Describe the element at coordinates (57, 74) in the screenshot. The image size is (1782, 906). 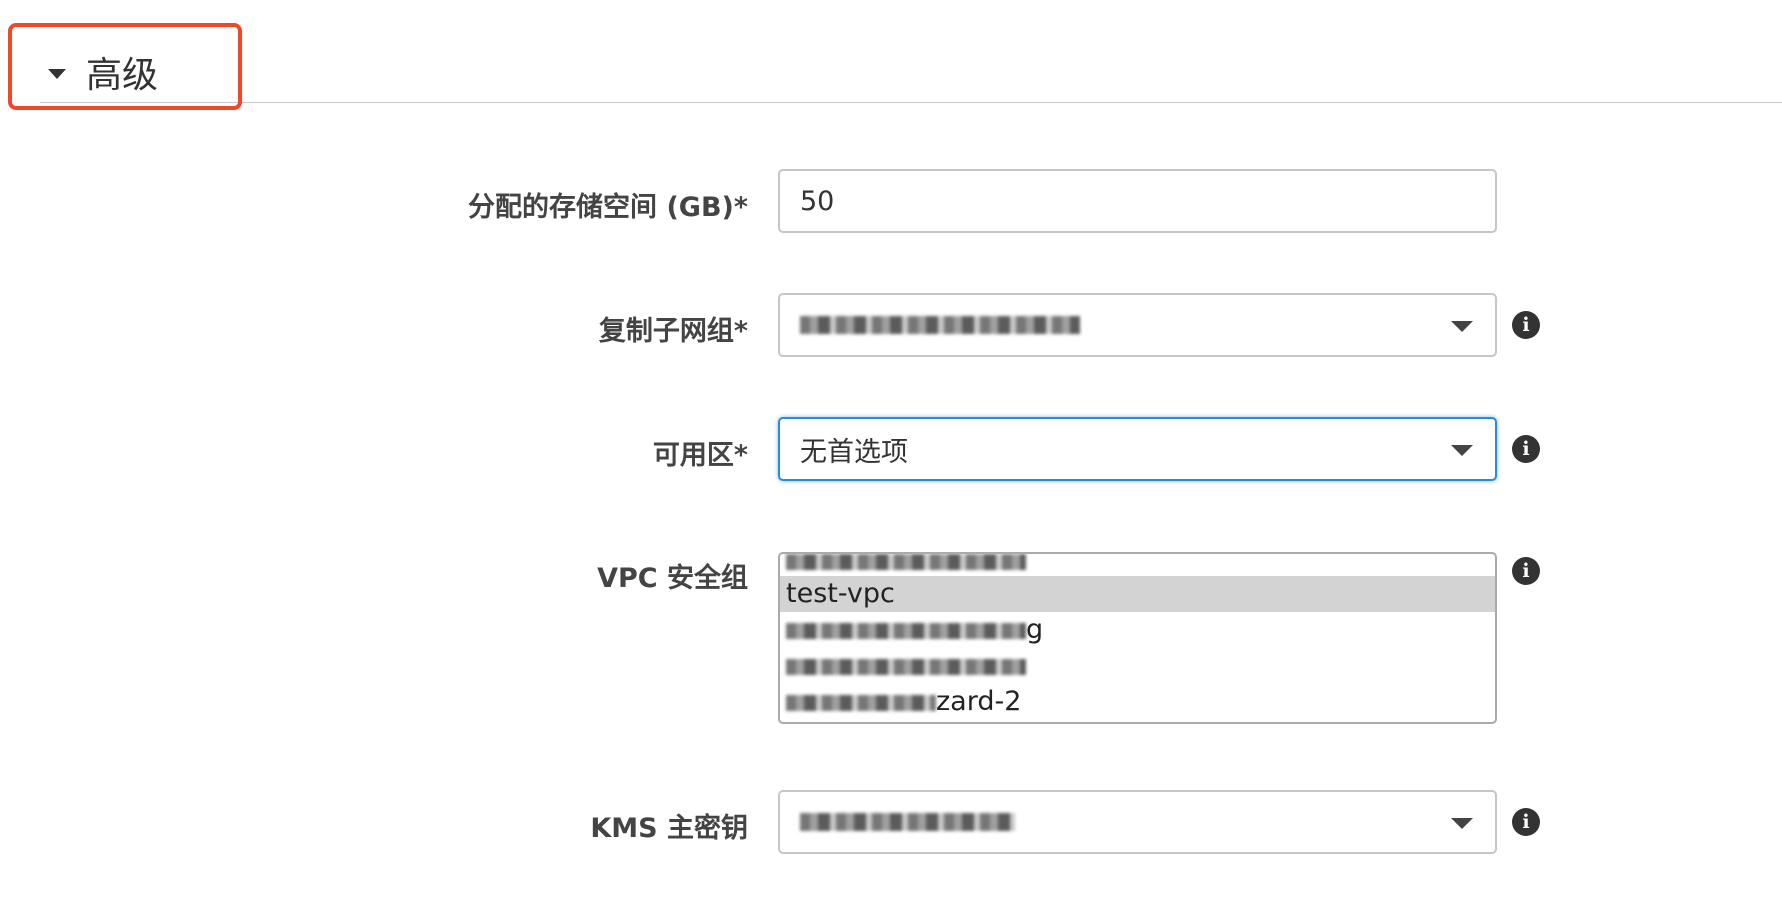
I see `caret-down-icon` at that location.